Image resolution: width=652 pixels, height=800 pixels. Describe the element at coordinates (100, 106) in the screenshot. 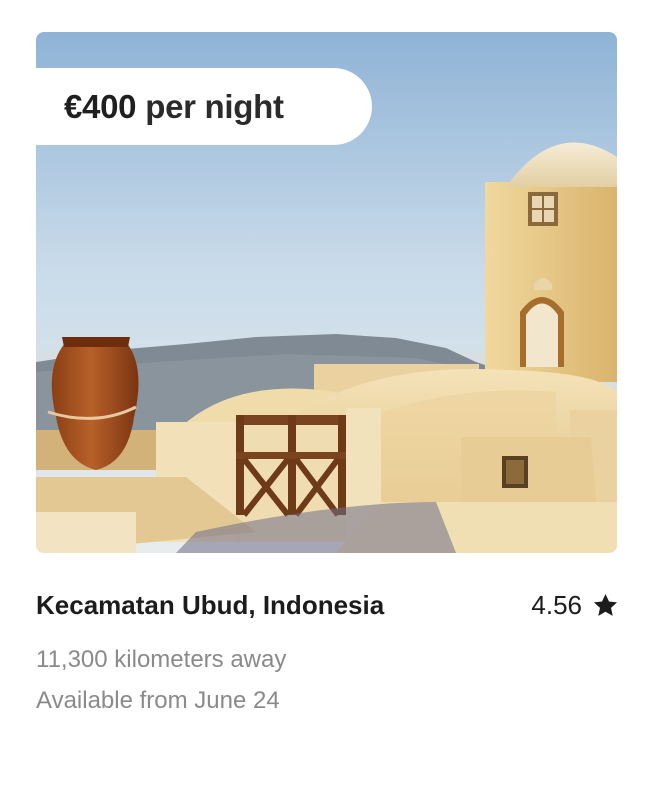

I see `price-amount: €400` at that location.